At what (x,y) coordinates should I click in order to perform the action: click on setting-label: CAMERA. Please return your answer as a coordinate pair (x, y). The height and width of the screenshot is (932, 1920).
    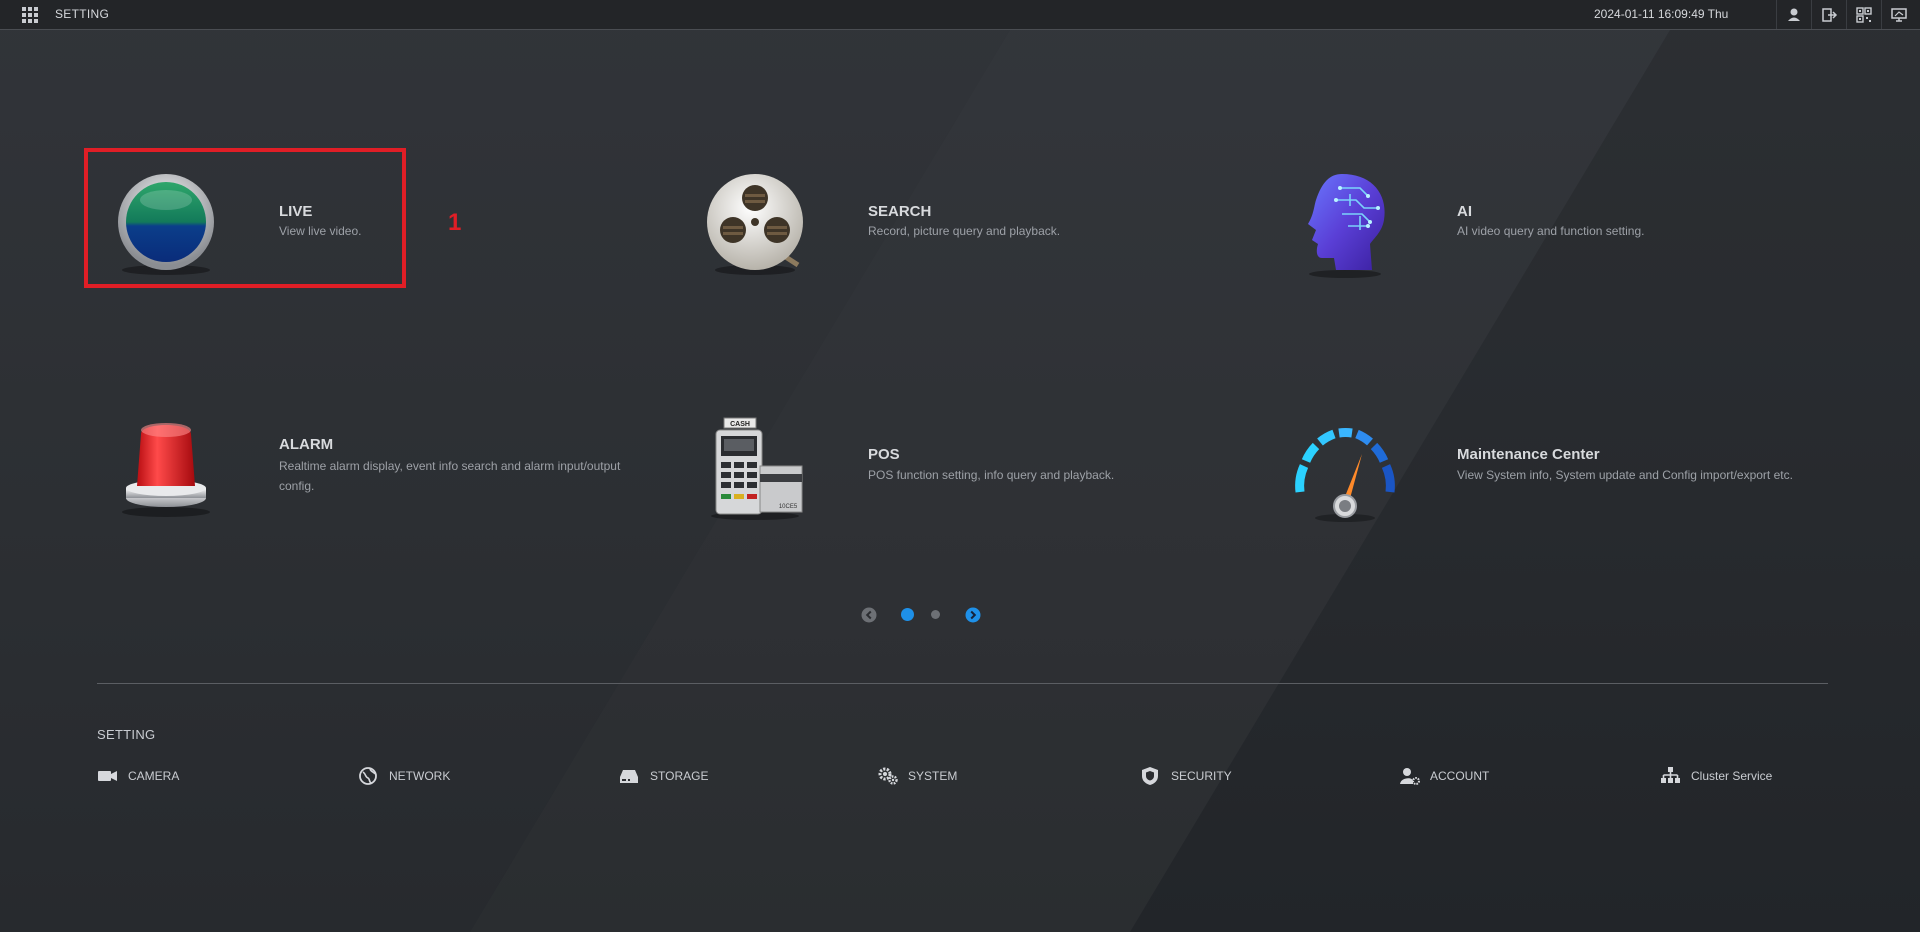
    Looking at the image, I should click on (154, 776).